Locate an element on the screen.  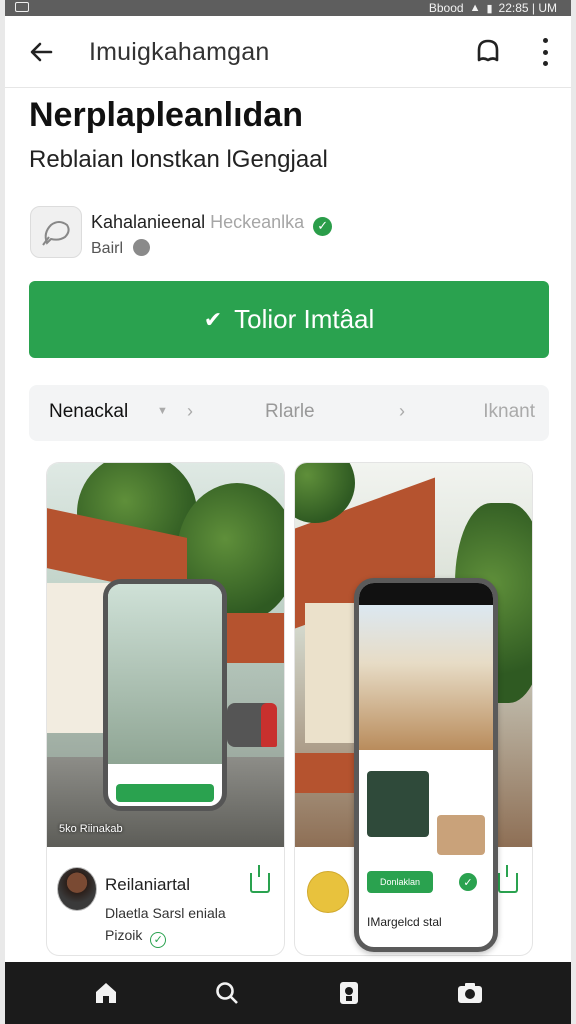
developer-logo is located at coordinates (56, 232).